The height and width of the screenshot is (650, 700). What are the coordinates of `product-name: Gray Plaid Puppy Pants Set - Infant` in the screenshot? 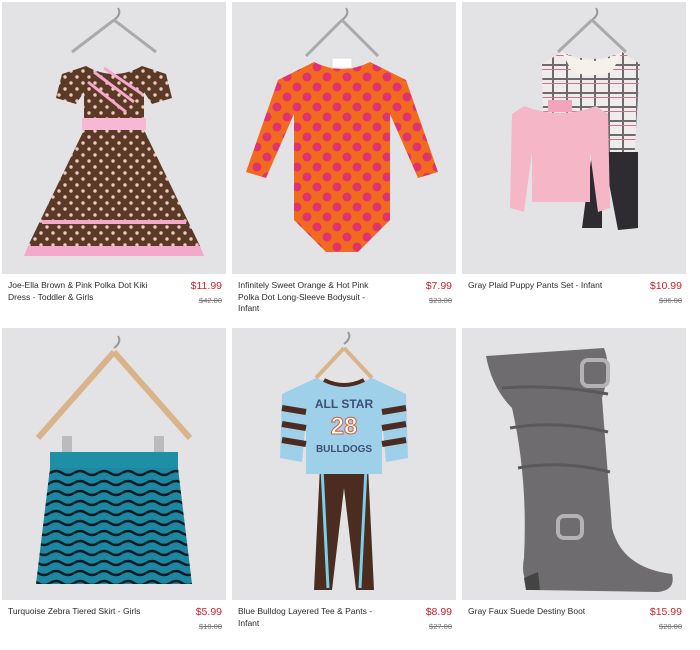 It's located at (543, 286).